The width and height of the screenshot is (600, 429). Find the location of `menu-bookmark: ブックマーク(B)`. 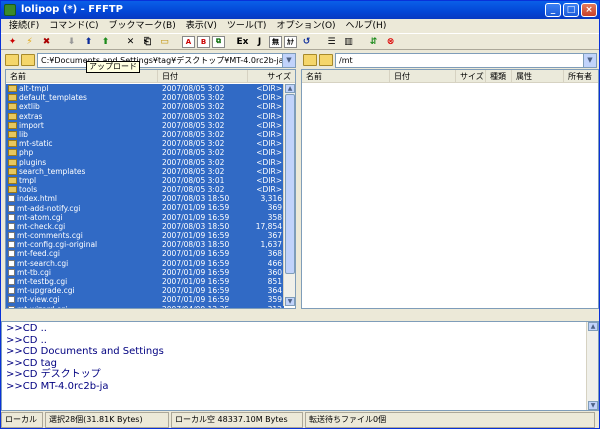

menu-bookmark: ブックマーク(B) is located at coordinates (142, 26).